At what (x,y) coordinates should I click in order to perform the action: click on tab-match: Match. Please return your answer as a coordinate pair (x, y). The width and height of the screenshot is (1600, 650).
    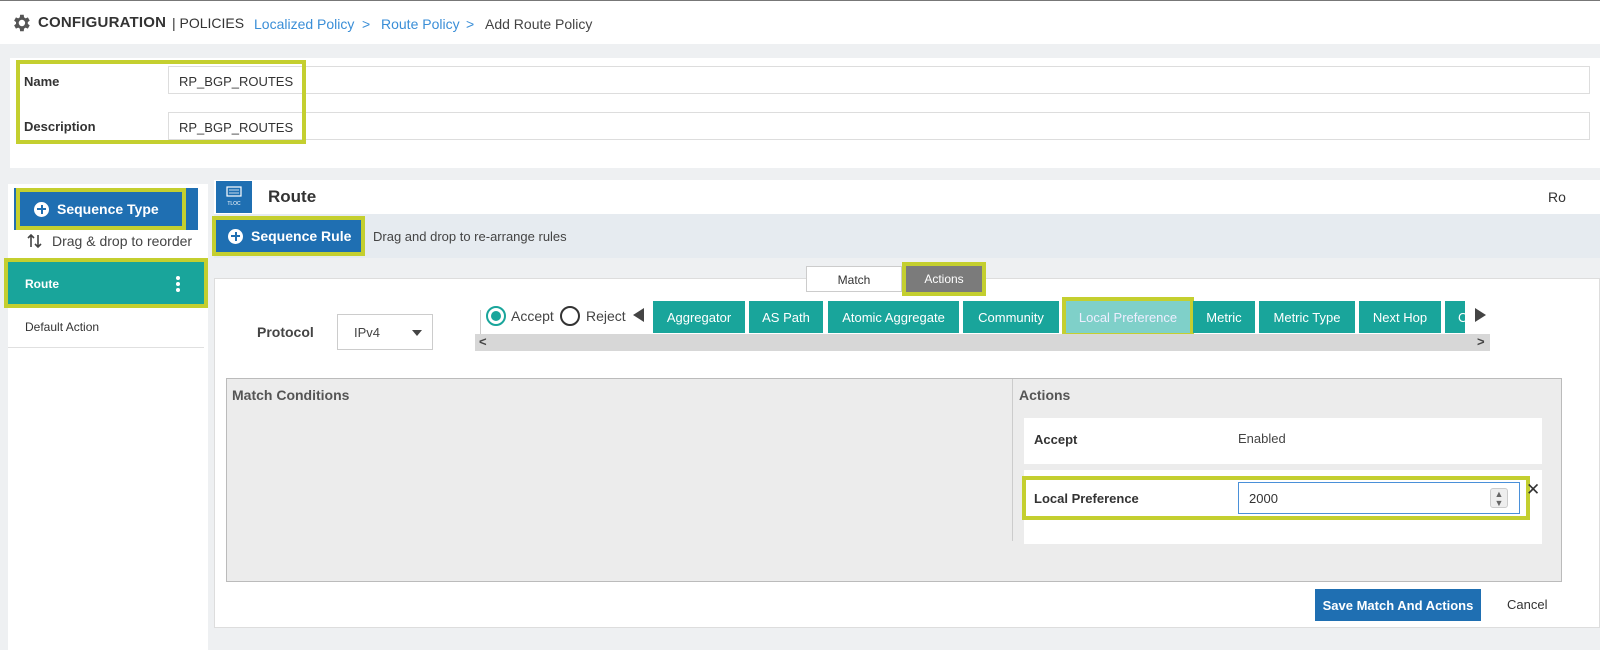
    Looking at the image, I should click on (854, 279).